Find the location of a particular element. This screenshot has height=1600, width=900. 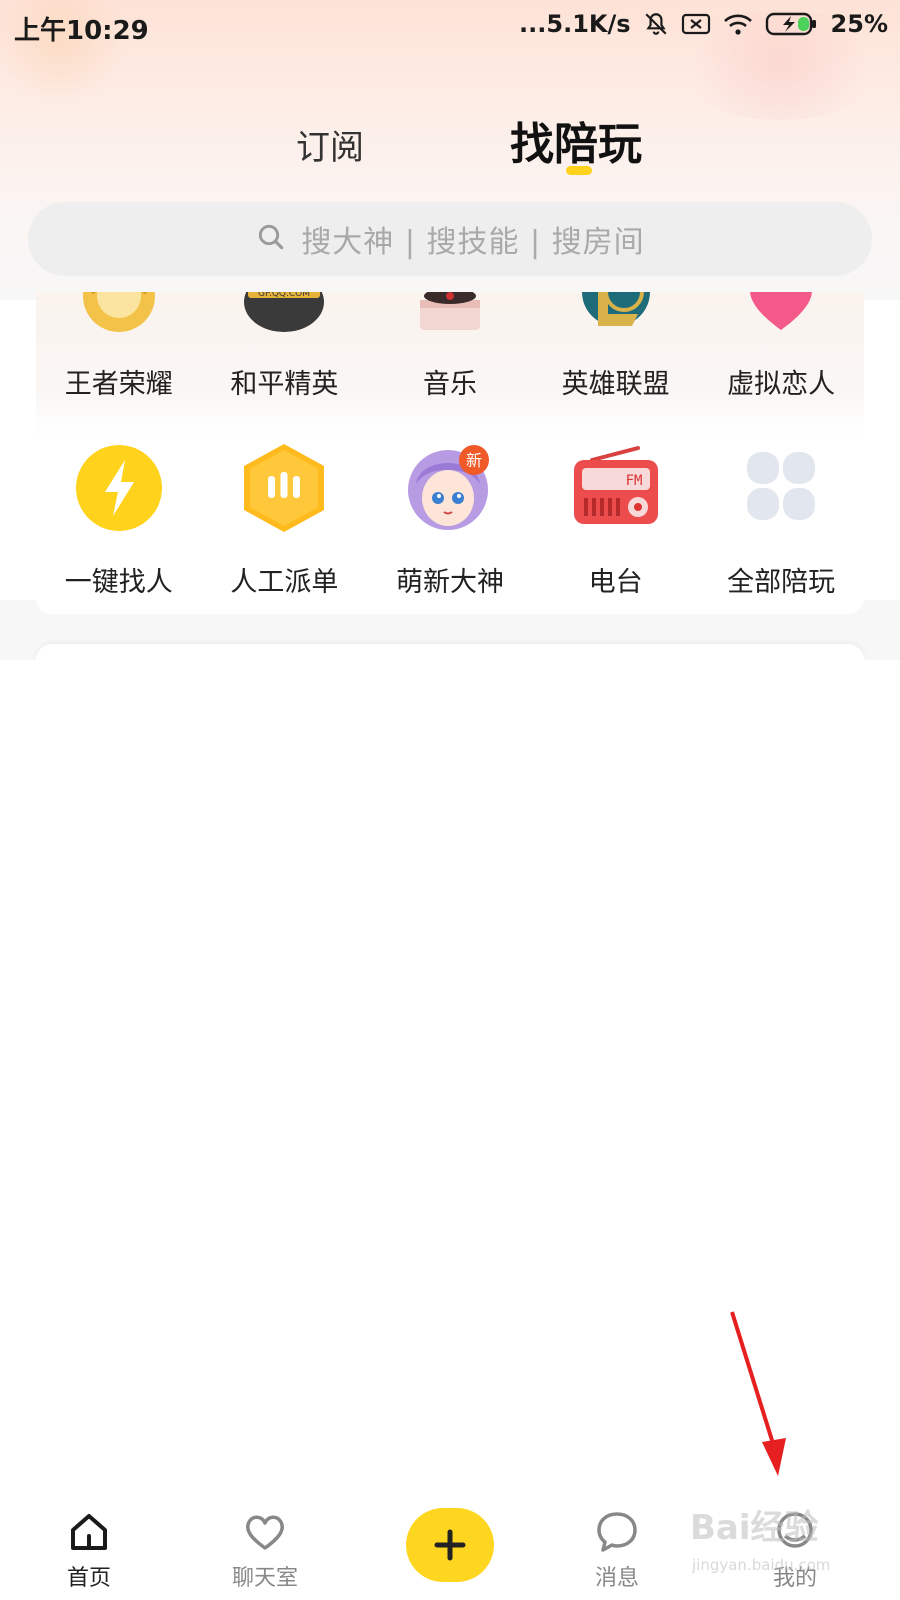

category-label: 萌新大神 is located at coordinates (449, 582).